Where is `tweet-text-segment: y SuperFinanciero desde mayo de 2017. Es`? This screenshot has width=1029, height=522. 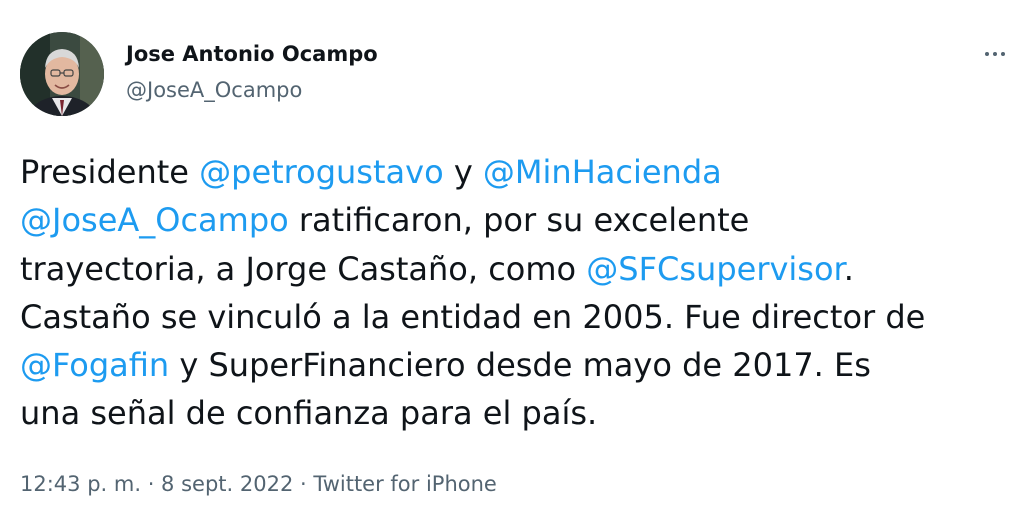
tweet-text-segment: y SuperFinanciero desde mayo de 2017. Es is located at coordinates (520, 365).